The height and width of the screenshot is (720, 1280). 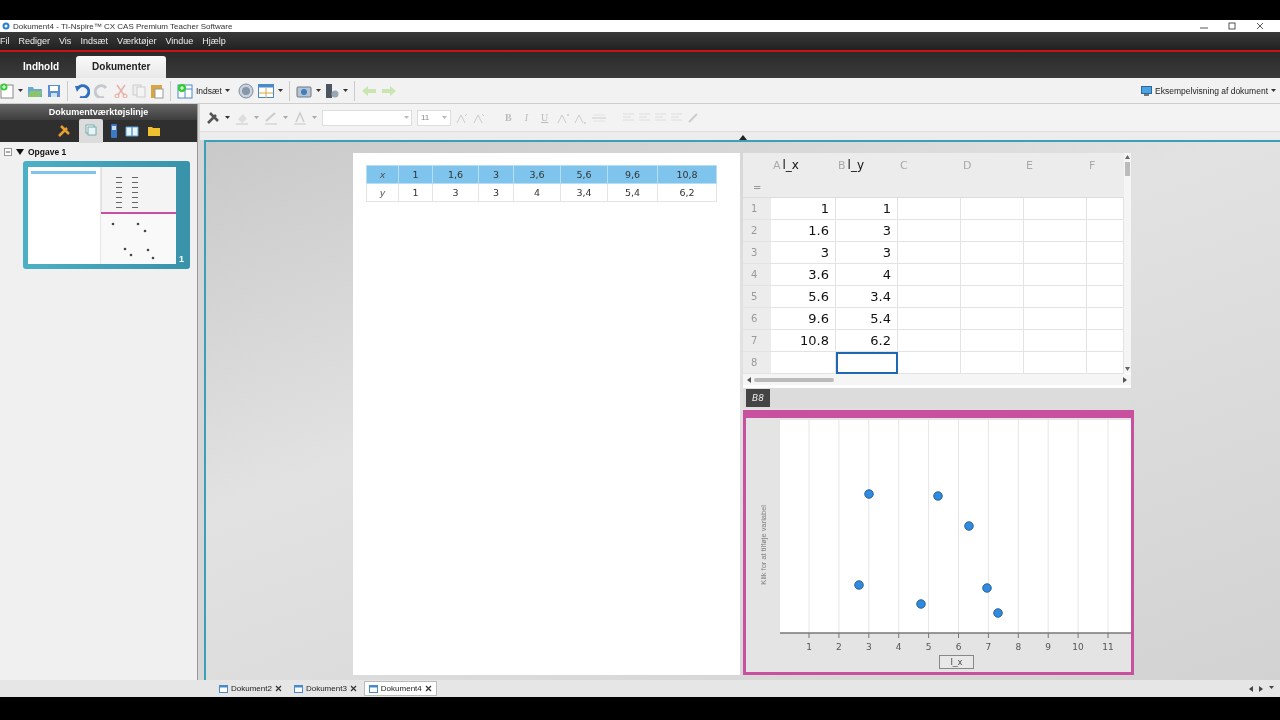 What do you see at coordinates (1271, 687) in the screenshot?
I see `tab-menu-icon` at bounding box center [1271, 687].